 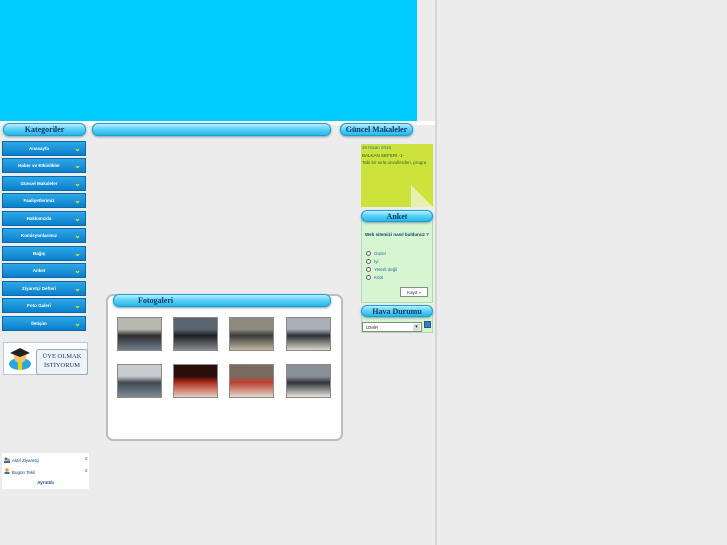 I want to click on sidebar-item: Faaliyetlerimiz ⌄, so click(x=44, y=200).